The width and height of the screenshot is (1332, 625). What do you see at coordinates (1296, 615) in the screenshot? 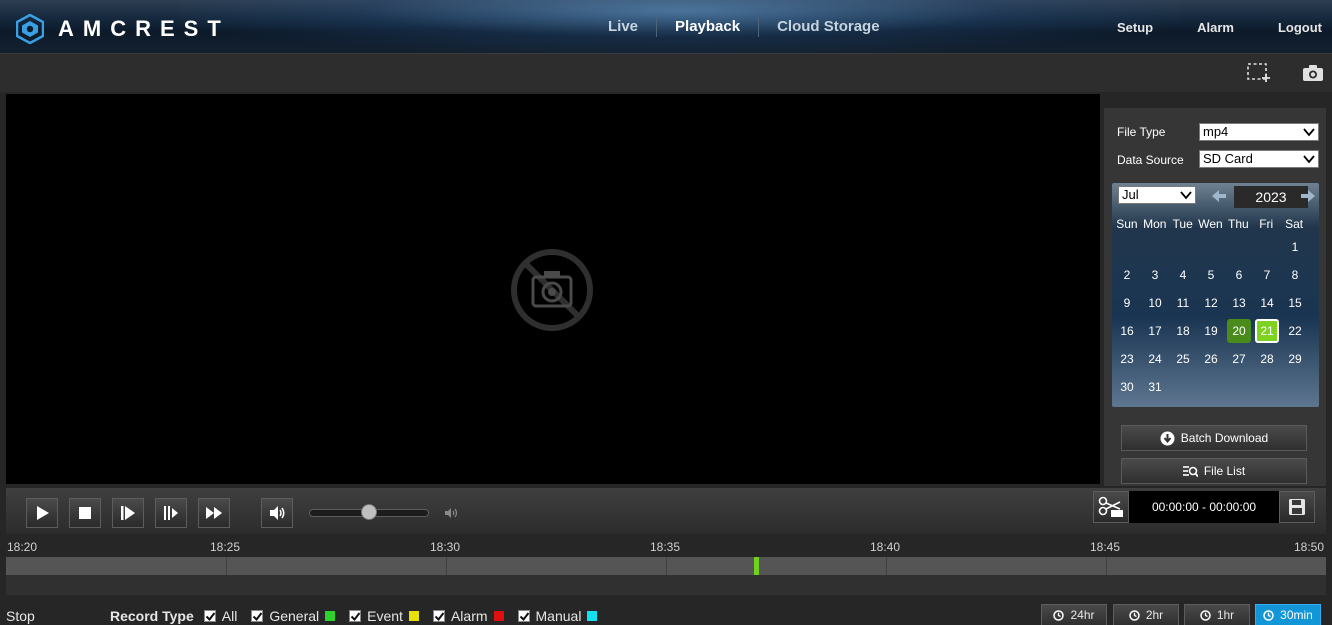
I see `zoom-label: 30min` at bounding box center [1296, 615].